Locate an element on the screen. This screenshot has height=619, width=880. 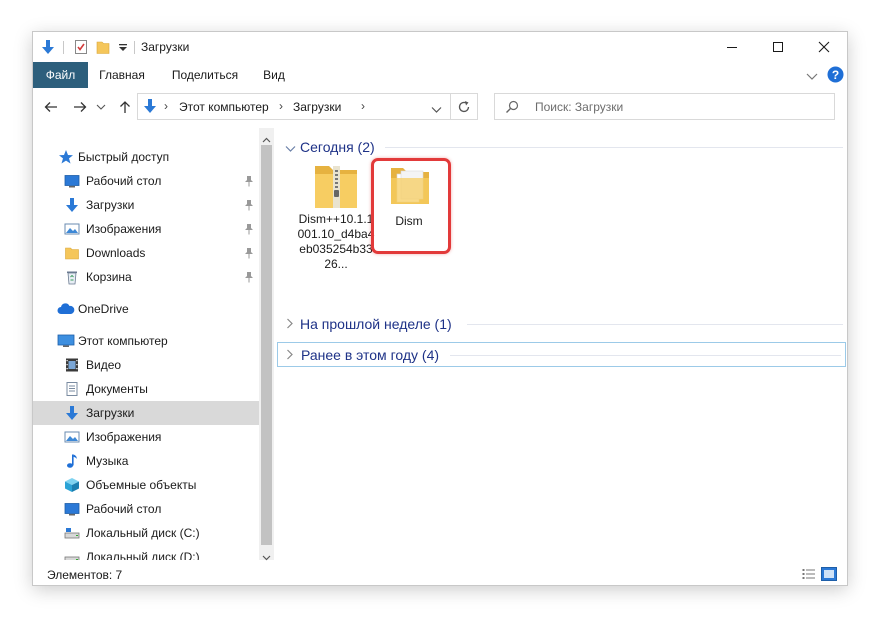
scroll-up-icon is located at coordinates (266, 139).